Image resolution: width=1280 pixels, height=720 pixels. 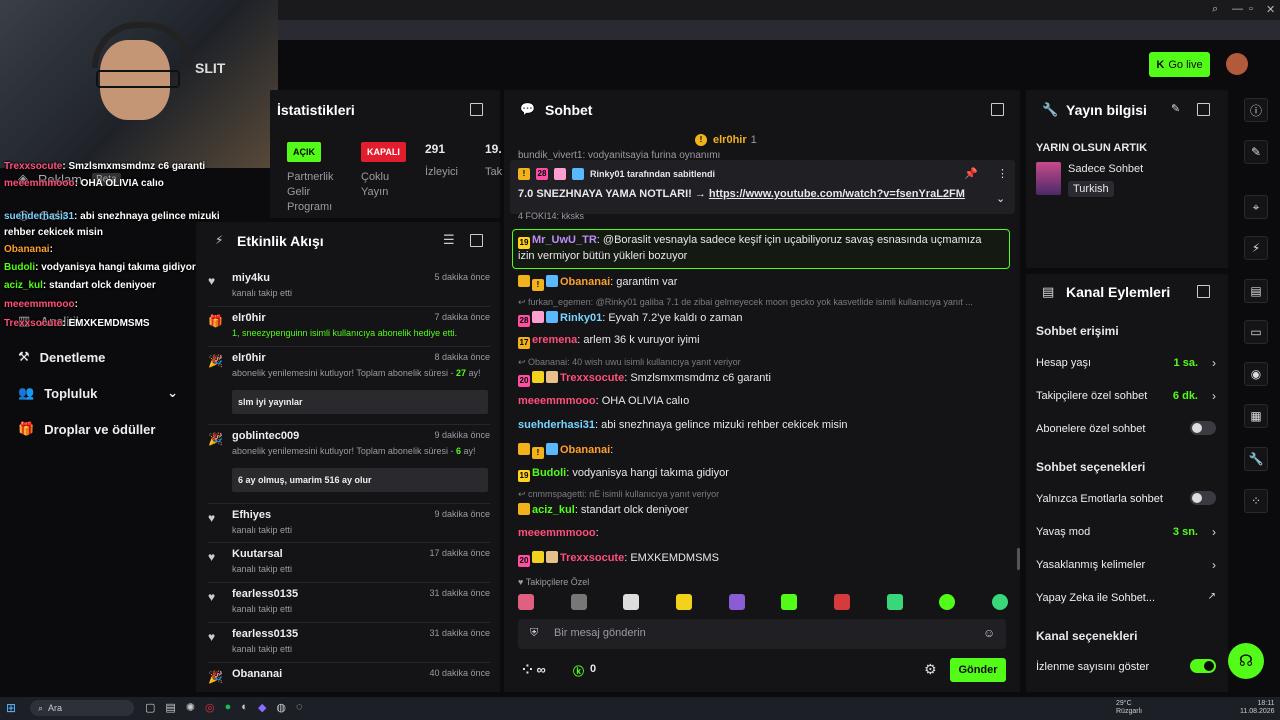 What do you see at coordinates (1002, 173) in the screenshot?
I see `more-icon: ⋮` at bounding box center [1002, 173].